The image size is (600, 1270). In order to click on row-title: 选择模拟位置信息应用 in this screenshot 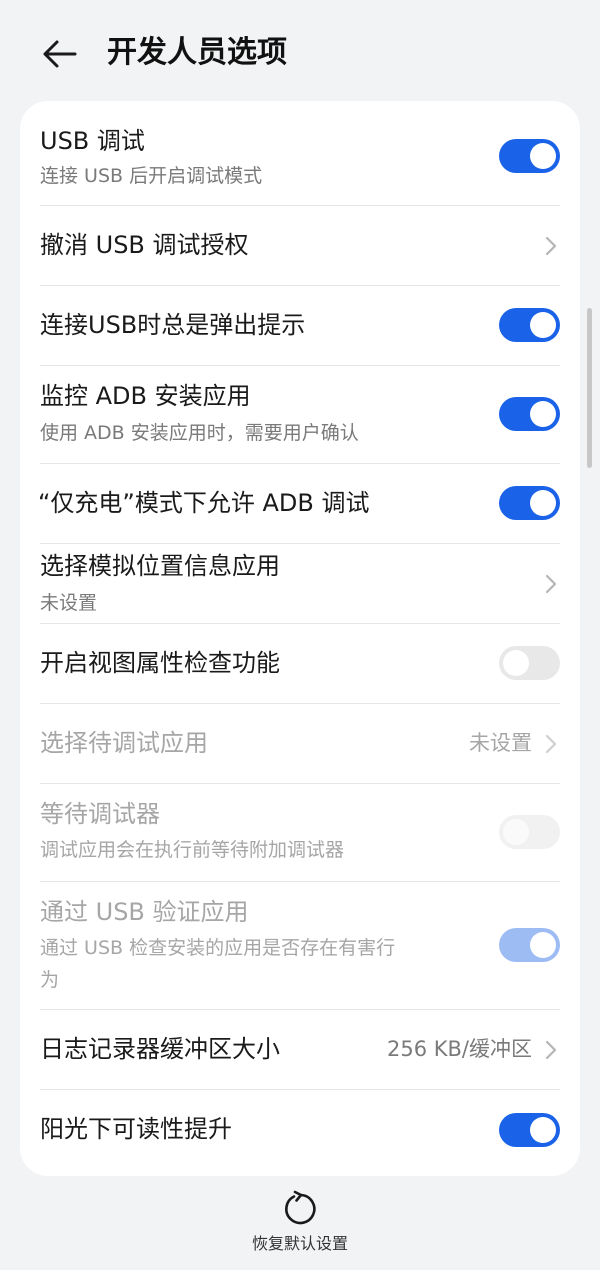, I will do `click(160, 566)`.